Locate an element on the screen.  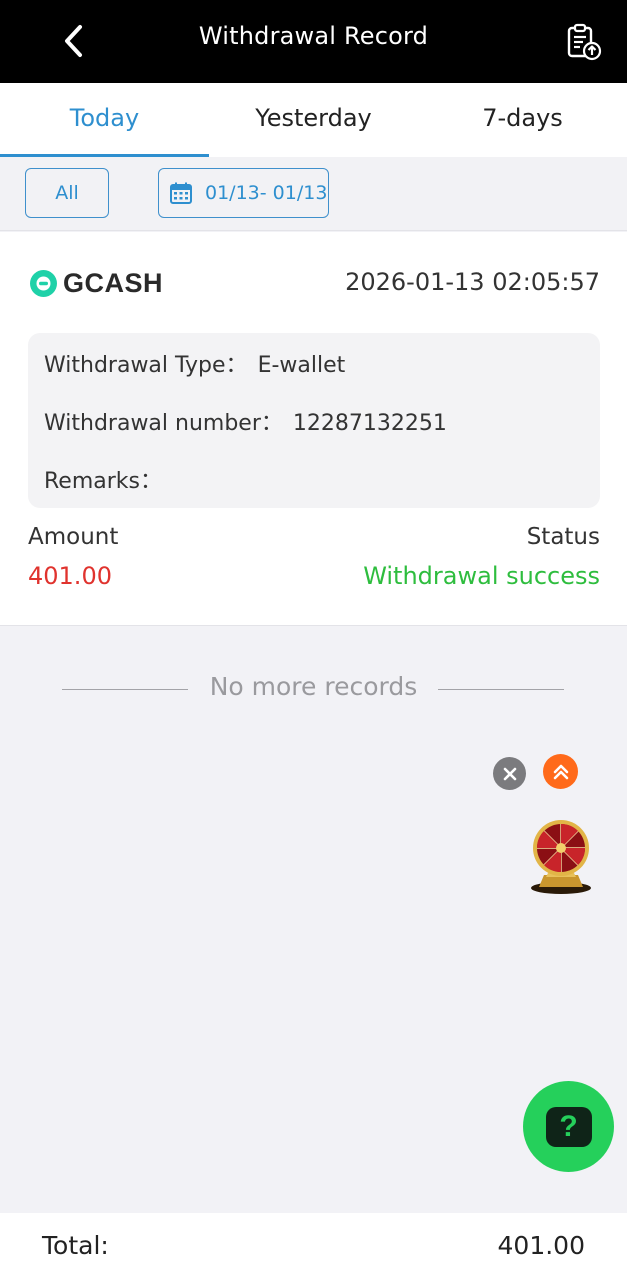
list-end-indicator: No more records is located at coordinates (313, 689).